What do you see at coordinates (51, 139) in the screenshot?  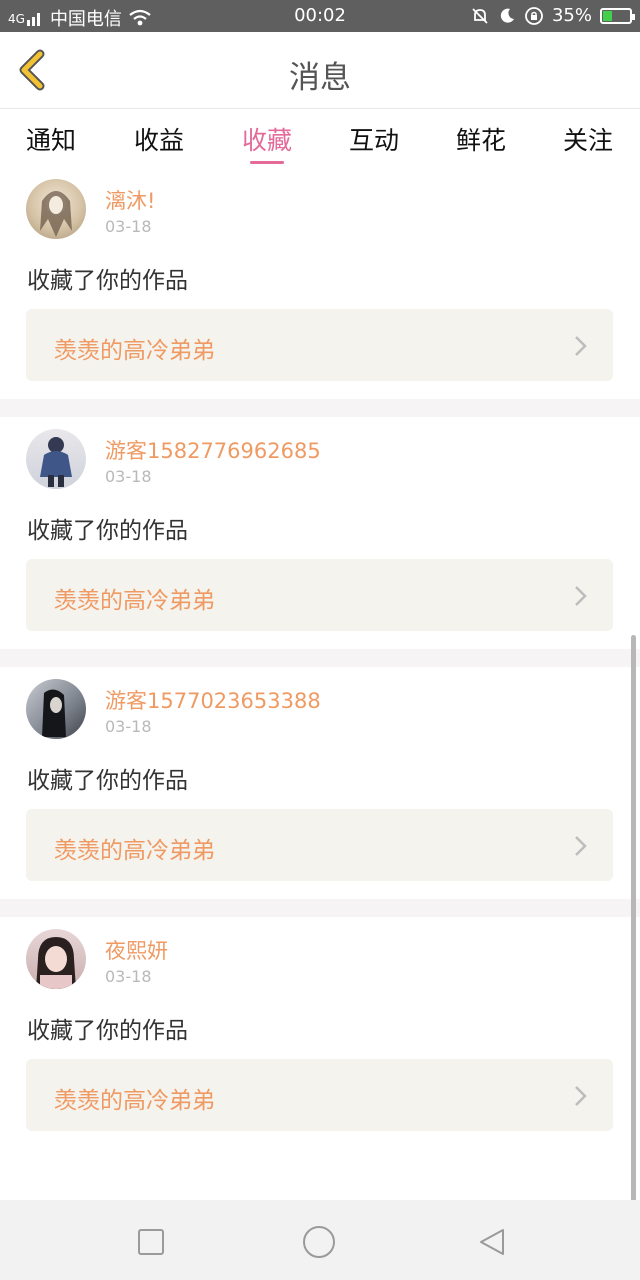 I see `tab-notification: 通知` at bounding box center [51, 139].